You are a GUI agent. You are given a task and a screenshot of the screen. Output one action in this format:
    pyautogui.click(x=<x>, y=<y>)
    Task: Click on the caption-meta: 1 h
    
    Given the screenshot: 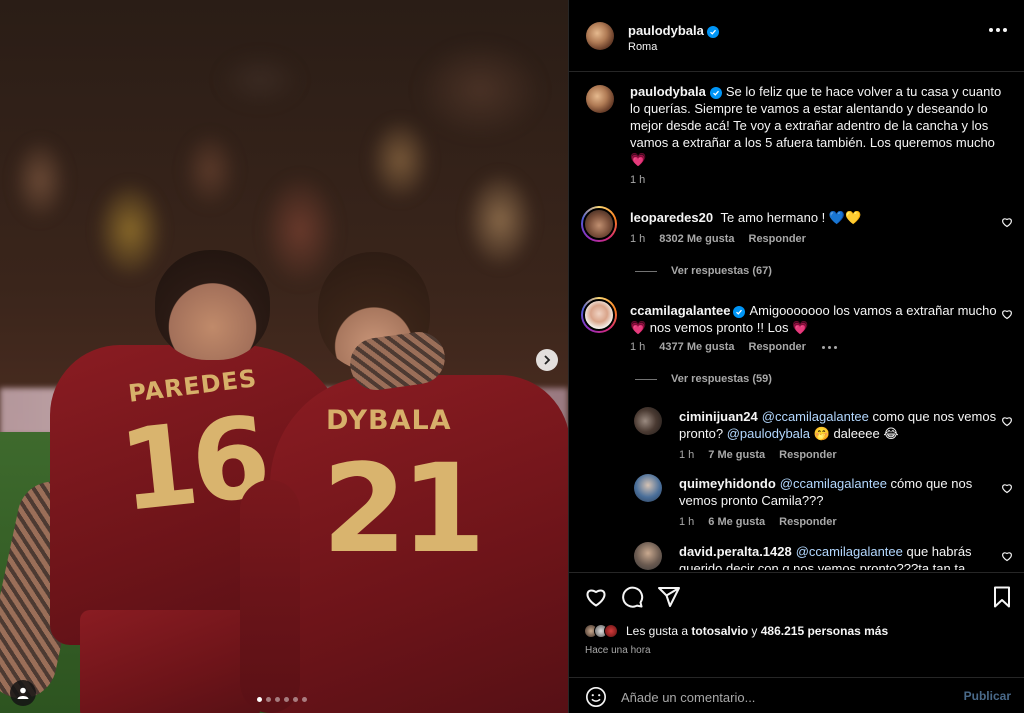 What is the action you would take?
    pyautogui.click(x=637, y=180)
    